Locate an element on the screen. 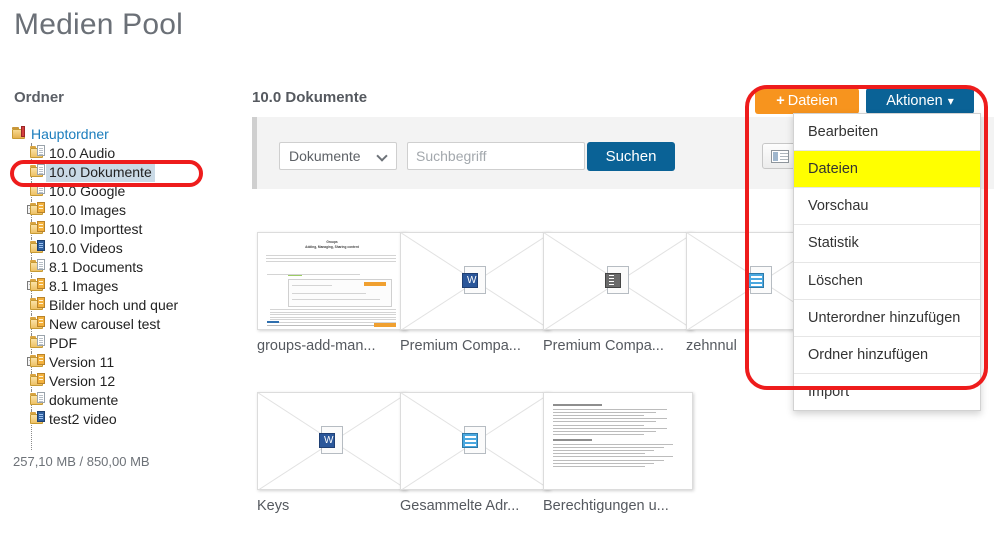  sidebar-item-dokumente: dokumente is located at coordinates (126, 399).